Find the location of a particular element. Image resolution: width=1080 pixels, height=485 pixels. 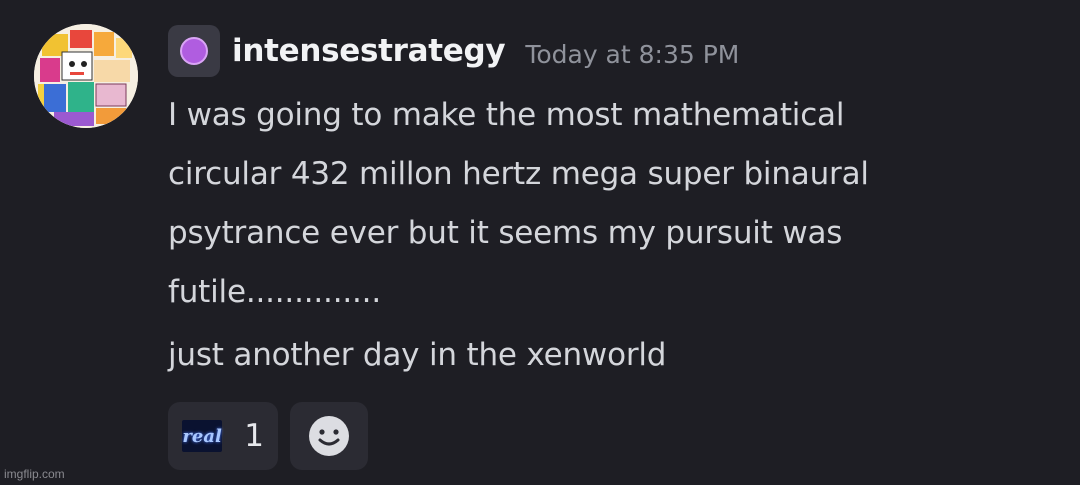

reactions-bar: real 1 is located at coordinates (268, 436).